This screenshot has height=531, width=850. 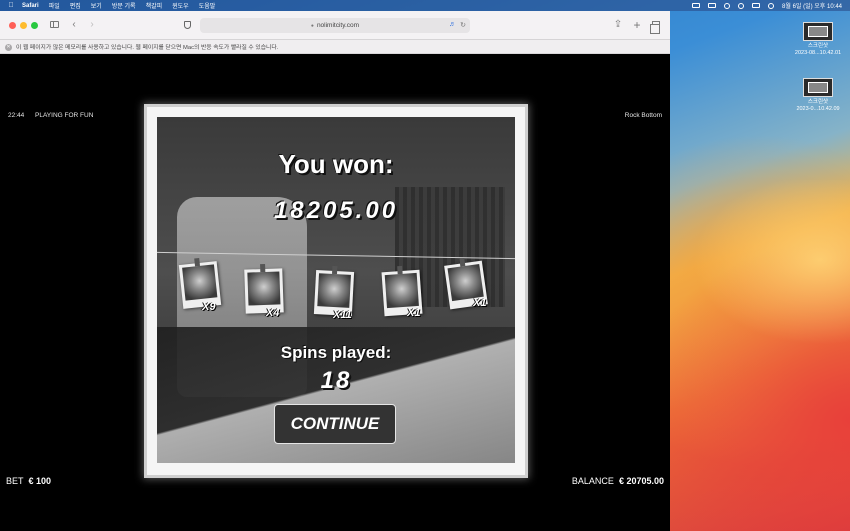 What do you see at coordinates (643, 115) in the screenshot?
I see `game-title: Rock Bottom` at bounding box center [643, 115].